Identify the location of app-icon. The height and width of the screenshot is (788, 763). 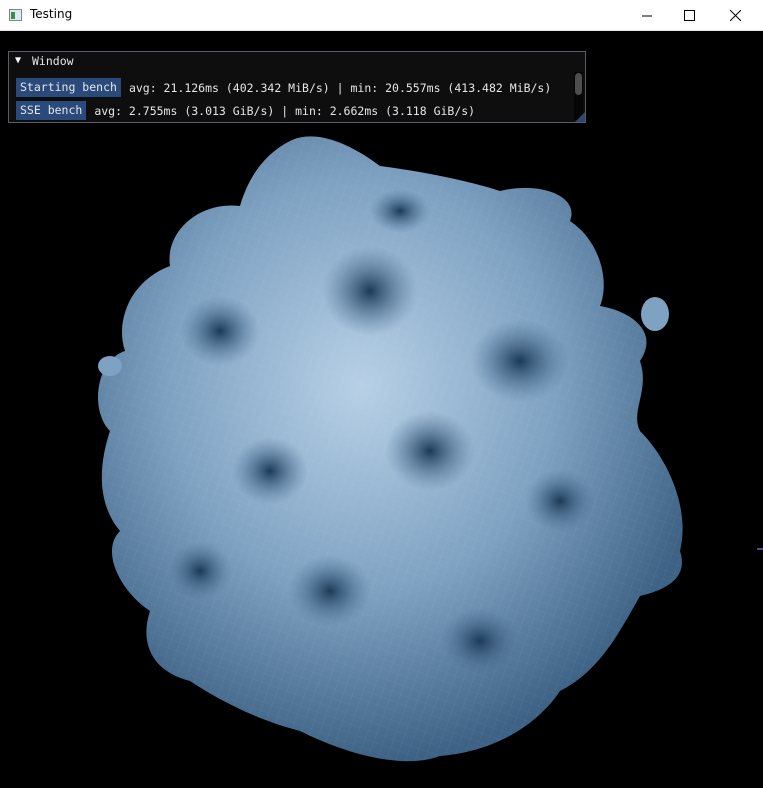
(15, 15).